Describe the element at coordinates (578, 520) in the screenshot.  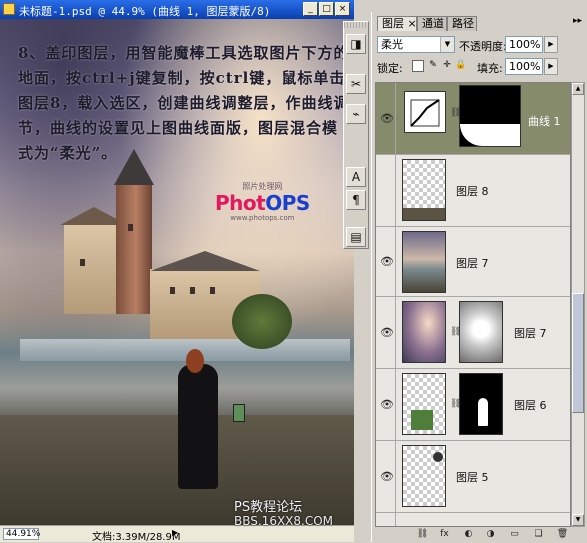
I see `scroll-down-icon: ▼` at that location.